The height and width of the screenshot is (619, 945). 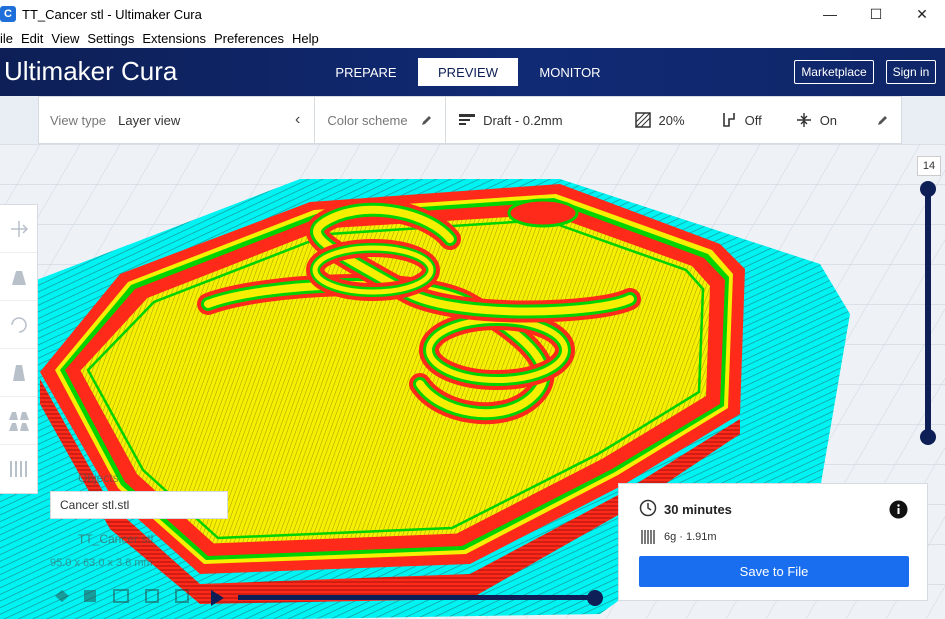 I want to click on maximize-button: ☐, so click(x=876, y=14).